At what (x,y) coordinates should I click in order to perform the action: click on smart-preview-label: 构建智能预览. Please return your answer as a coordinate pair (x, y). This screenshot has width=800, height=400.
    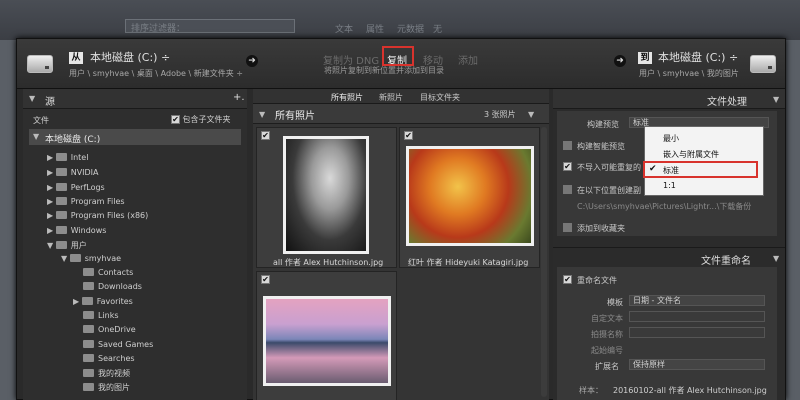
    Looking at the image, I should click on (601, 146).